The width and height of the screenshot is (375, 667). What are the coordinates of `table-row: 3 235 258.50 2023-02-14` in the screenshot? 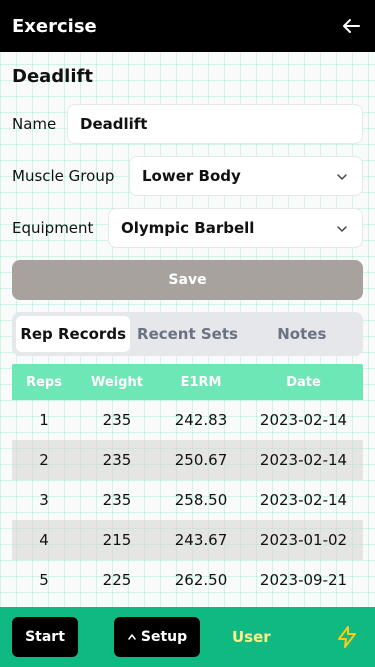 It's located at (187, 500).